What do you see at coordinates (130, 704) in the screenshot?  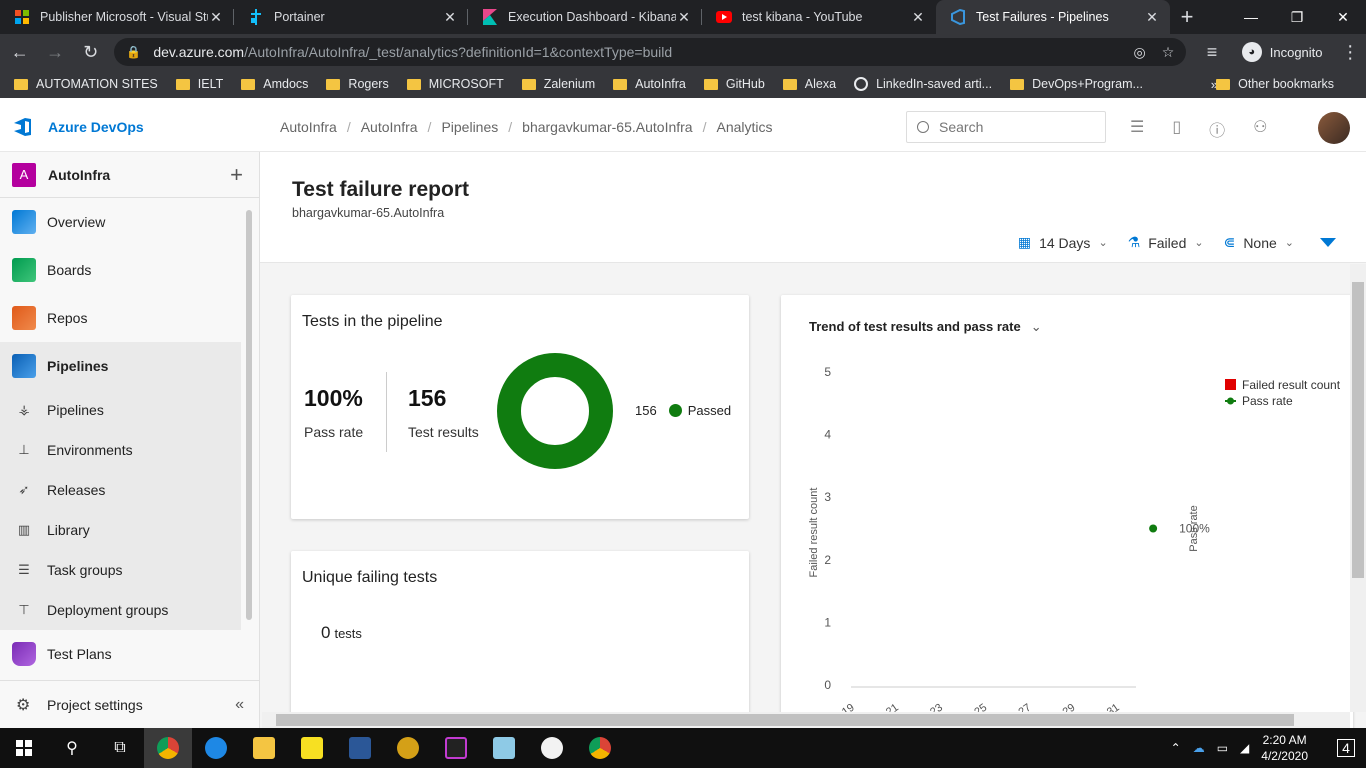 I see `project-settings: ⚙ Project settings «` at bounding box center [130, 704].